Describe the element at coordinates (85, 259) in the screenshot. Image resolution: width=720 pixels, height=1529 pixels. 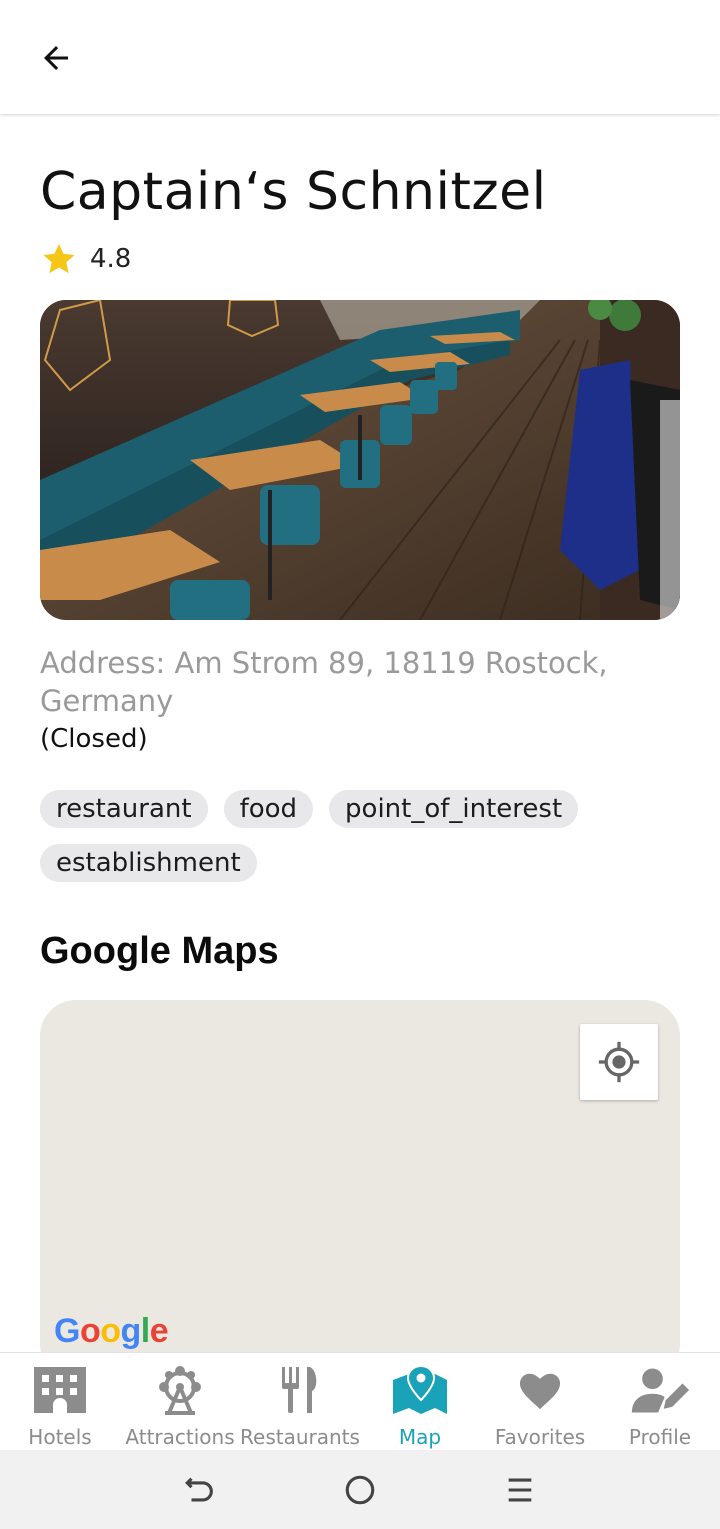
I see `rating: 4.8` at that location.